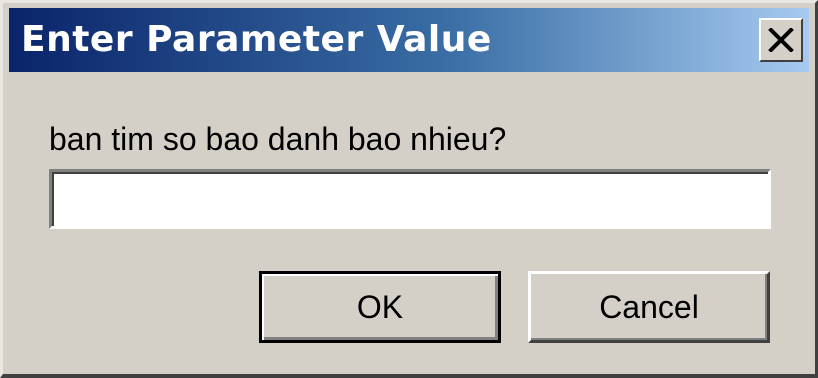 The image size is (818, 378). Describe the element at coordinates (278, 139) in the screenshot. I see `prompt-label: ban tim so bao danh bao nhieu?` at that location.